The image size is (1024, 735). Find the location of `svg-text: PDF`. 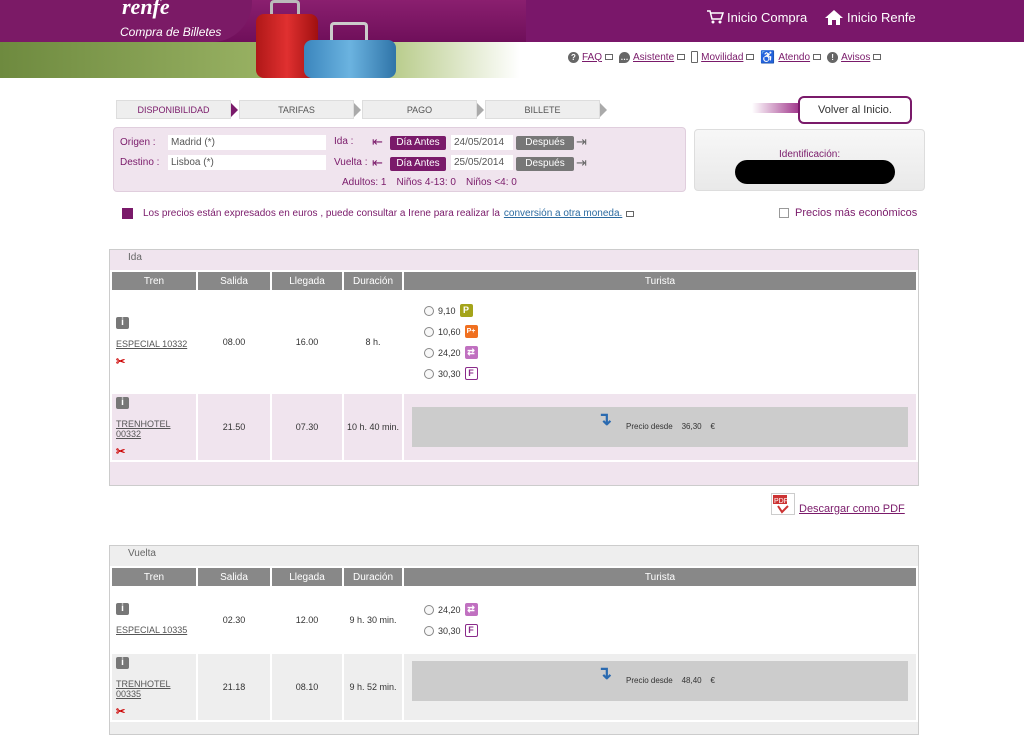

svg-text: PDF is located at coordinates (781, 501).